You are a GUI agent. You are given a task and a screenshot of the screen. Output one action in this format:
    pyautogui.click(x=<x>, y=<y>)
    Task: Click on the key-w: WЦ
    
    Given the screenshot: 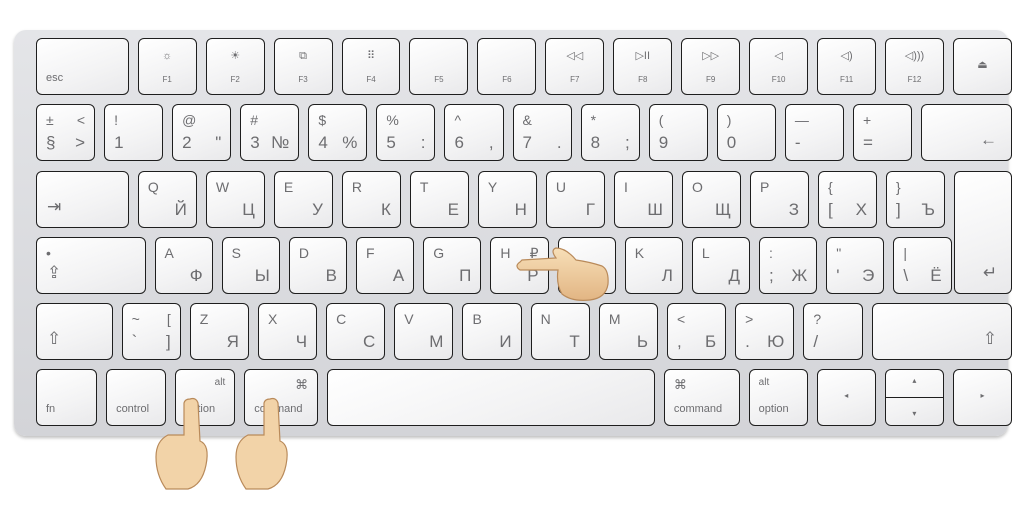 What is the action you would take?
    pyautogui.click(x=235, y=199)
    